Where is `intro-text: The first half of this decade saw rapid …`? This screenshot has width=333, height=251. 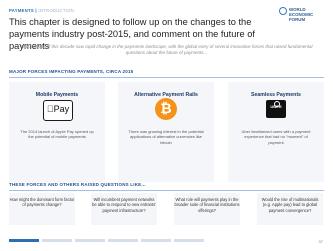
intro-text: The first half of this decade saw rapid … is located at coordinates (166, 50).